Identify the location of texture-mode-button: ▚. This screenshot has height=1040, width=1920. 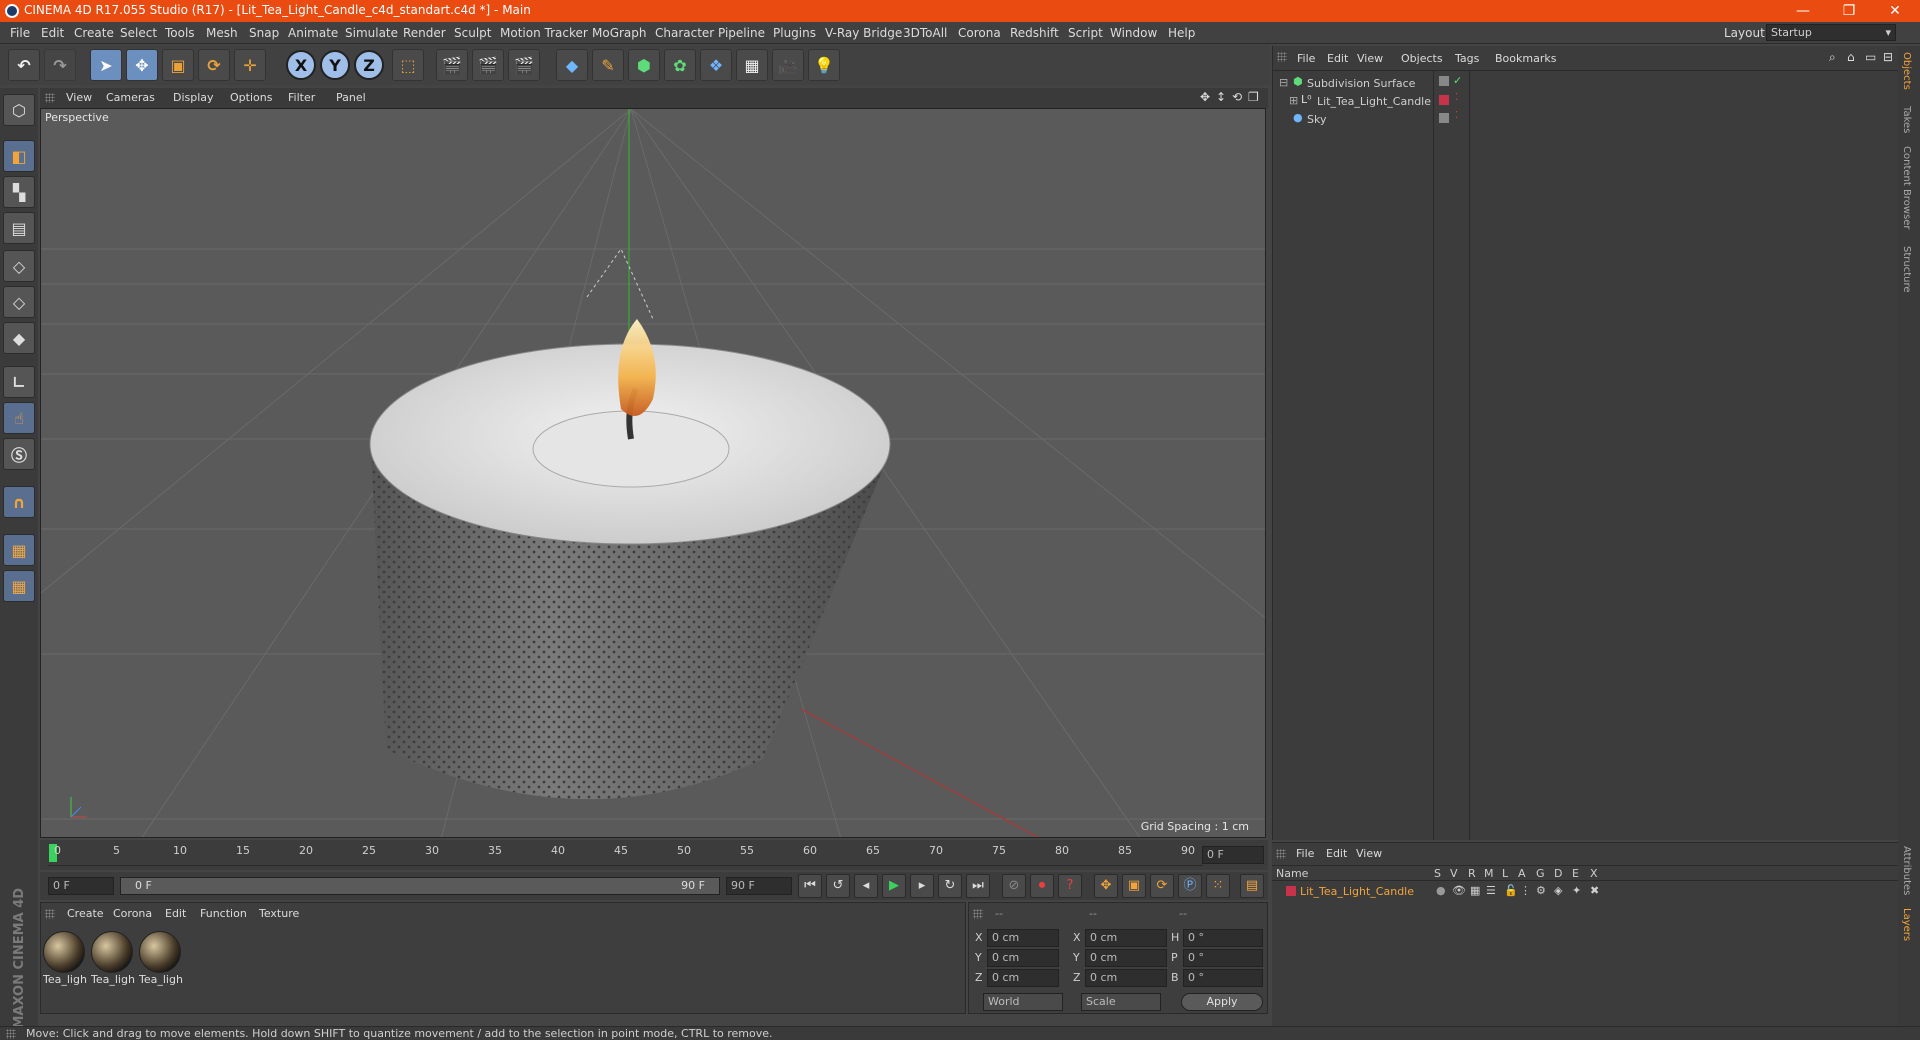
(19, 192).